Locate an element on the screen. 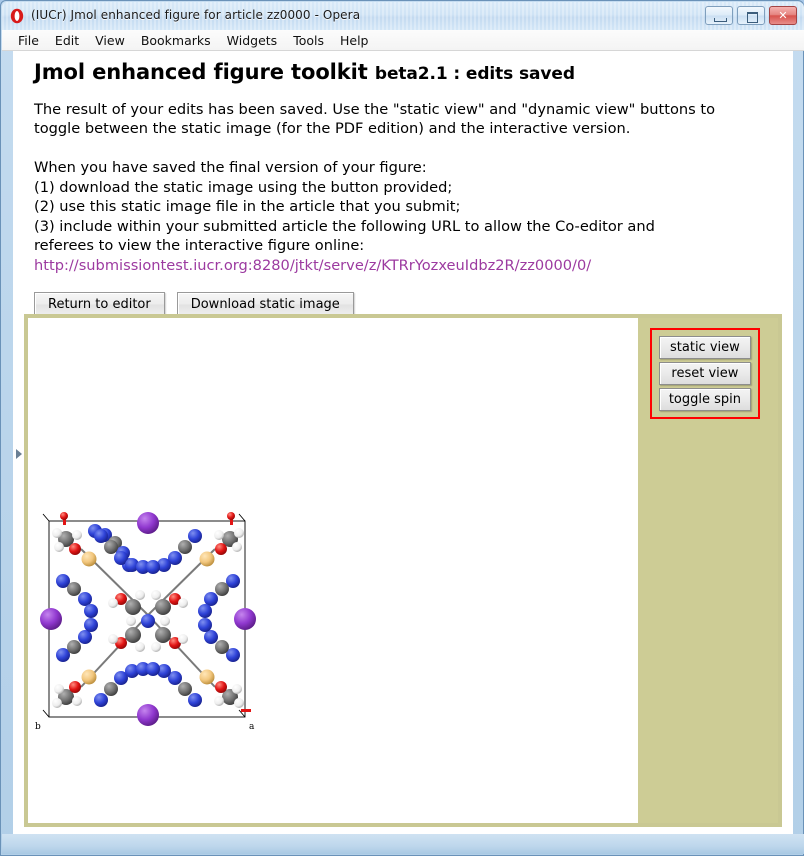 This screenshot has height=856, width=804. download-static-image-button: Download static image is located at coordinates (265, 304).